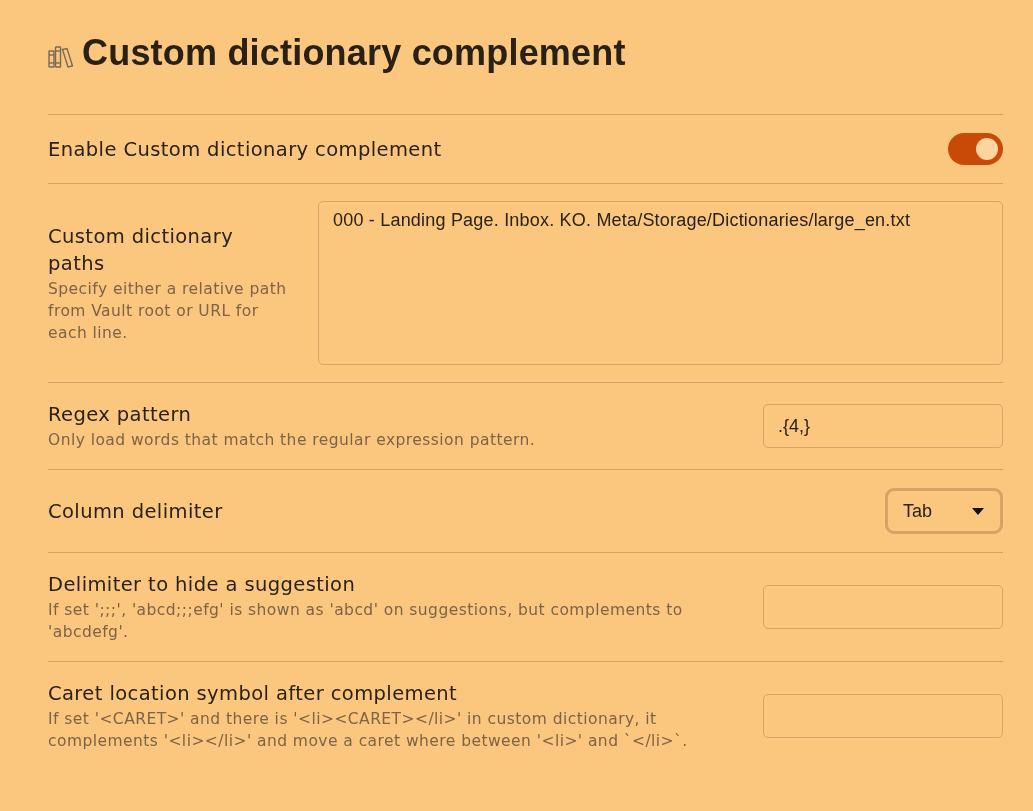 This screenshot has height=811, width=1033. Describe the element at coordinates (366, 621) in the screenshot. I see `setting-description: If set ';;;', 'abcd;;;efg' is shown as 'abcd' on suggestions, but complements to 'abcdefg'.` at that location.